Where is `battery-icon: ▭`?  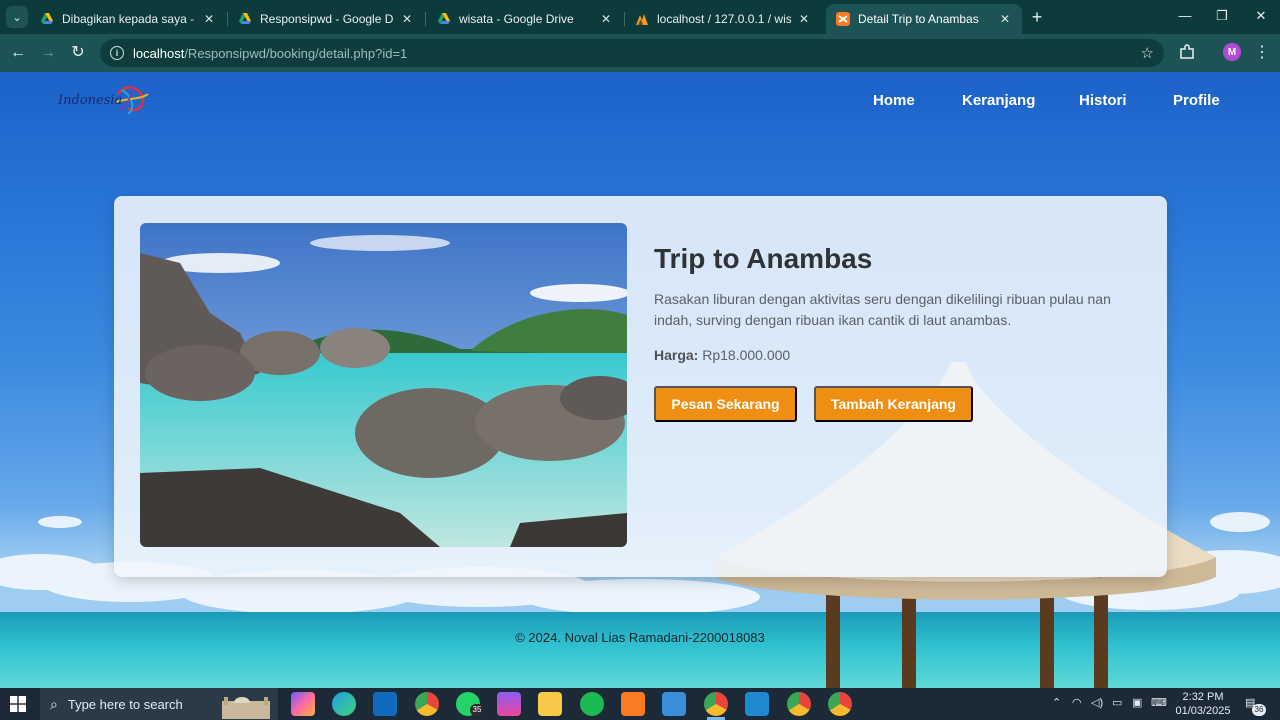
battery-icon: ▭ is located at coordinates (1117, 702).